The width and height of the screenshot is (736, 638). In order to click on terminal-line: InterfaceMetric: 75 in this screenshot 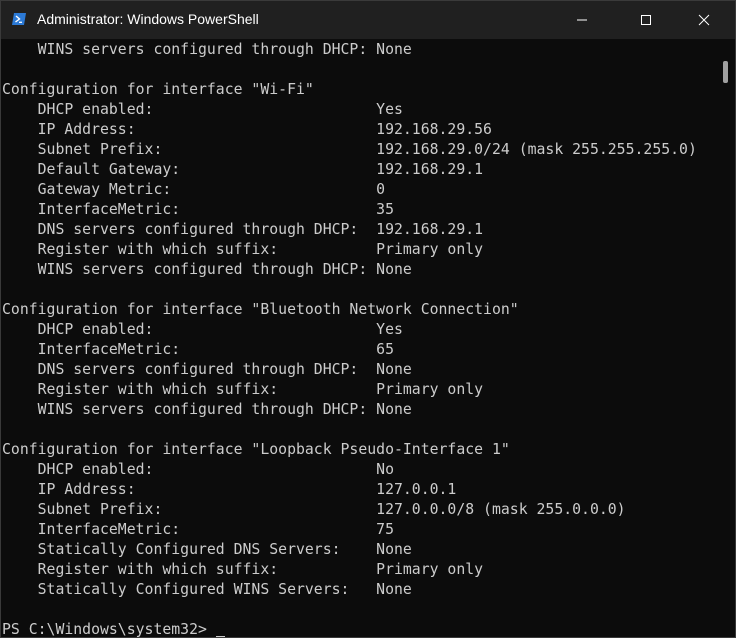, I will do `click(198, 529)`.